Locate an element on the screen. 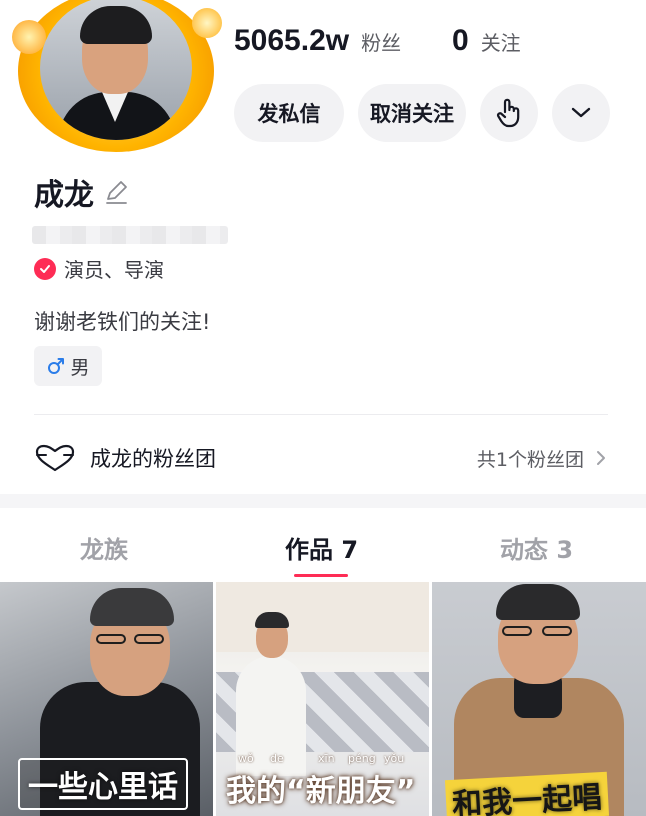 This screenshot has width=646, height=816. blurred-account-info is located at coordinates (130, 235).